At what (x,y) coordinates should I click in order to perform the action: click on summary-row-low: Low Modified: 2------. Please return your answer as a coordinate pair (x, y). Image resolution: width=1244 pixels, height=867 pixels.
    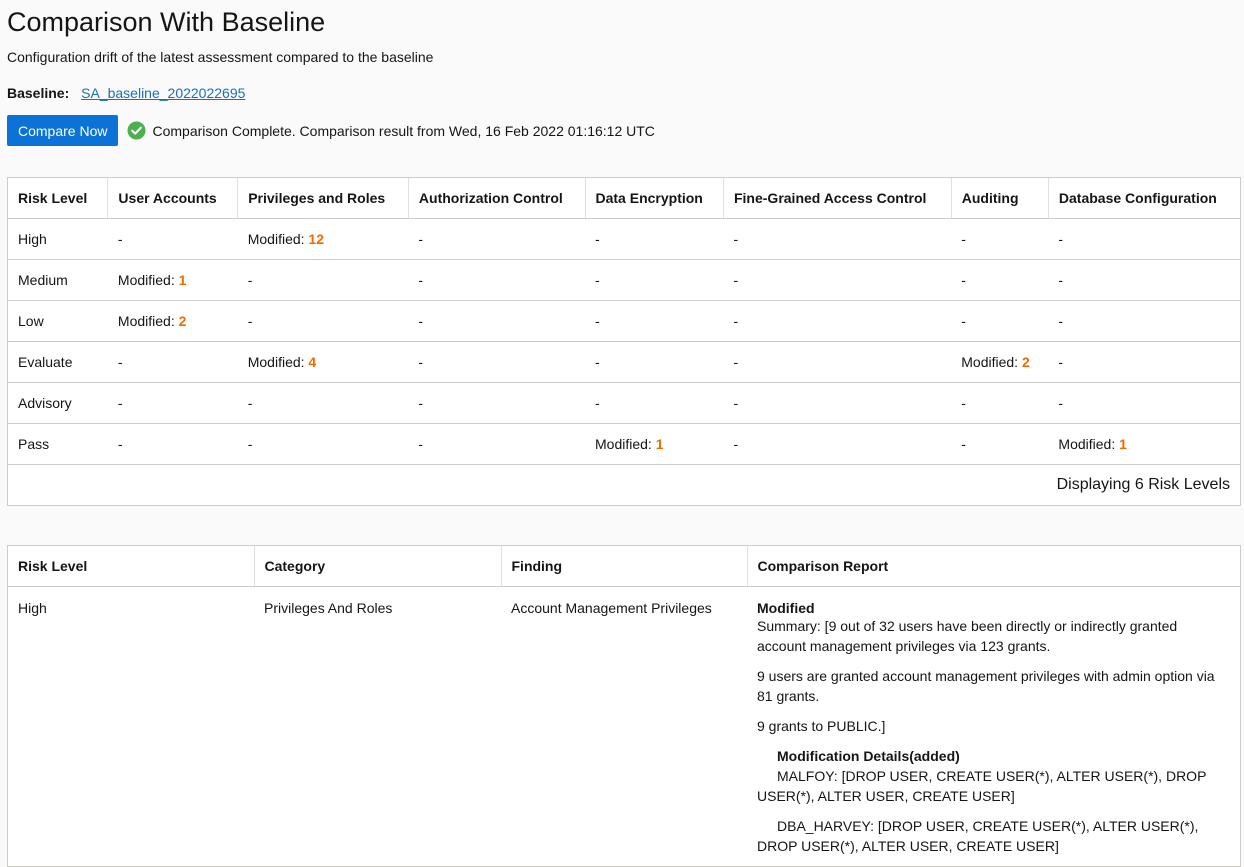
    Looking at the image, I should click on (624, 321).